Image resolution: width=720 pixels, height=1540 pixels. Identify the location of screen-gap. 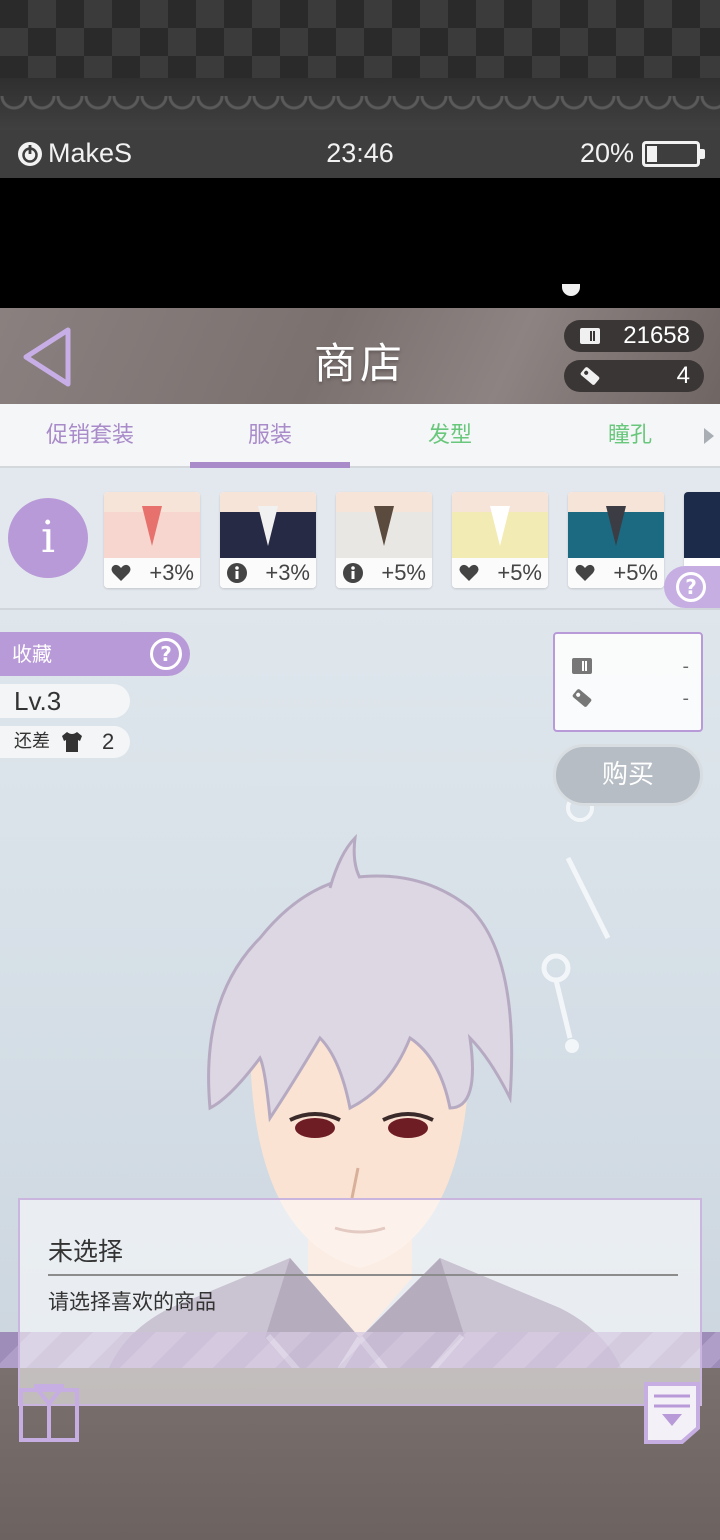
(360, 243).